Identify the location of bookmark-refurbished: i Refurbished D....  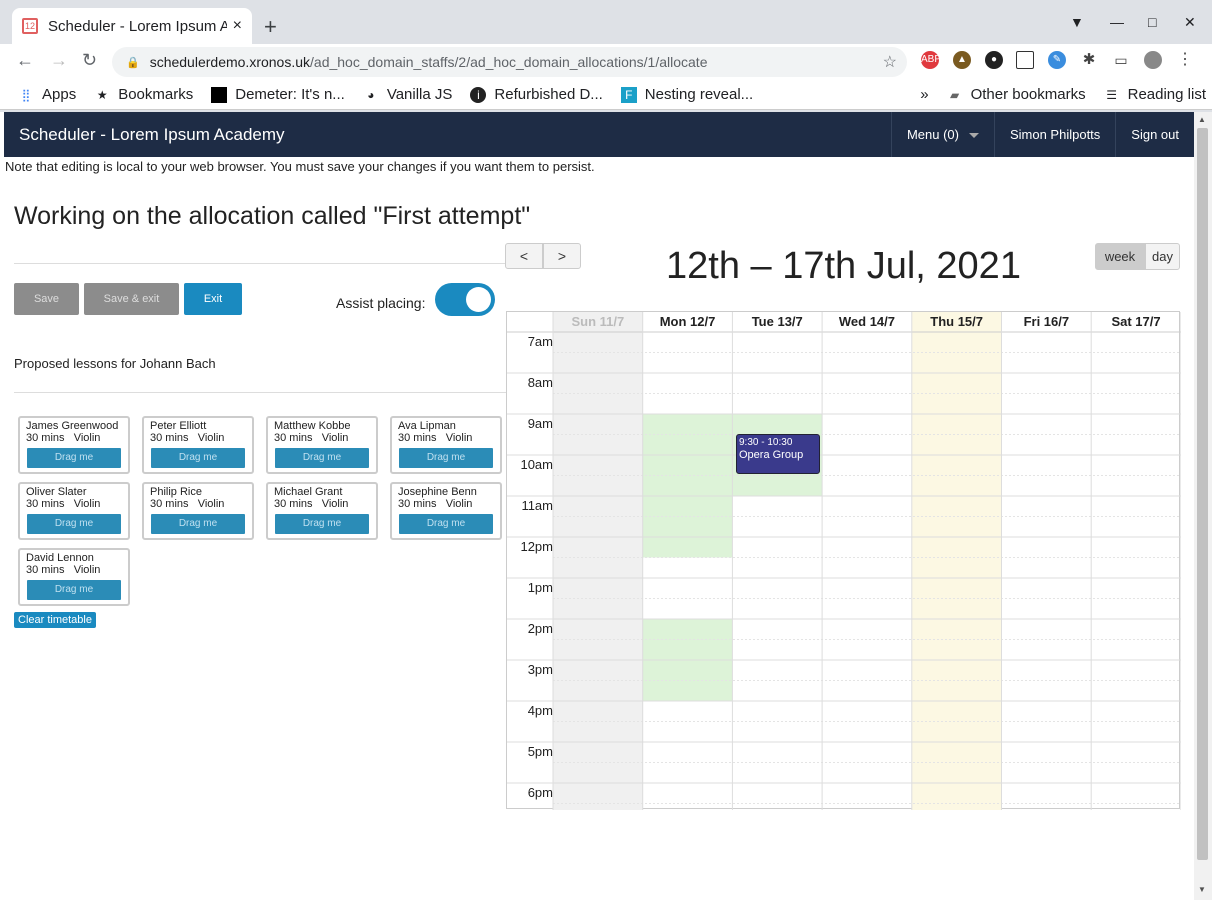
(536, 94).